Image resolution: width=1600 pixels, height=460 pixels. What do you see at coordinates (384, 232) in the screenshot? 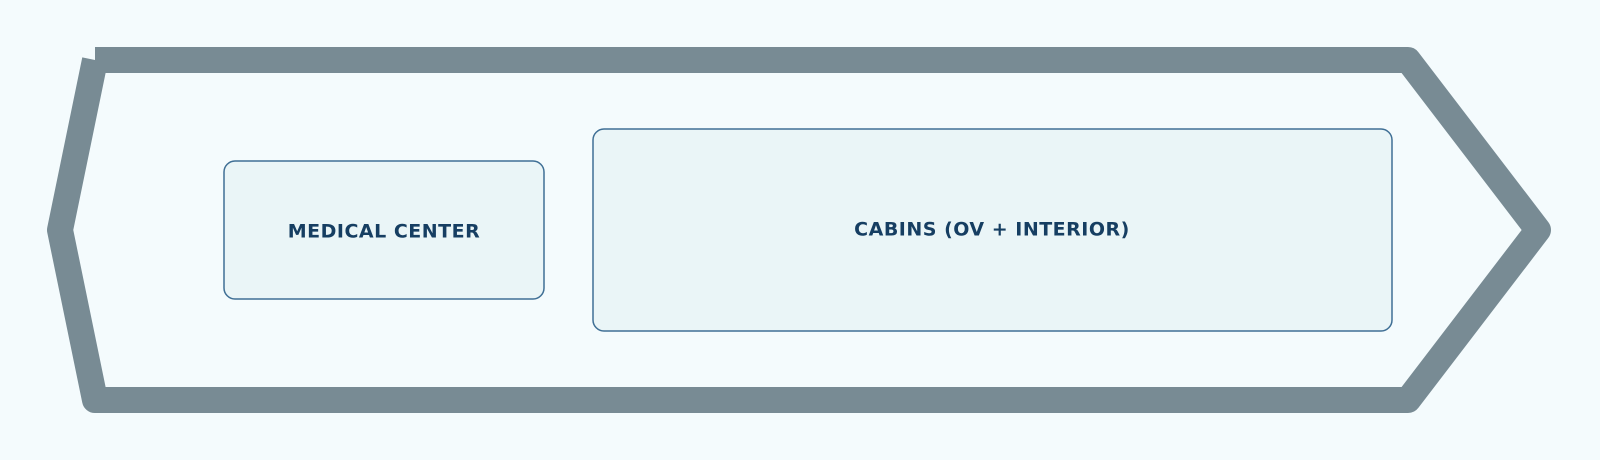
I see `medical-center-label: MEDICAL CENTER` at bounding box center [384, 232].